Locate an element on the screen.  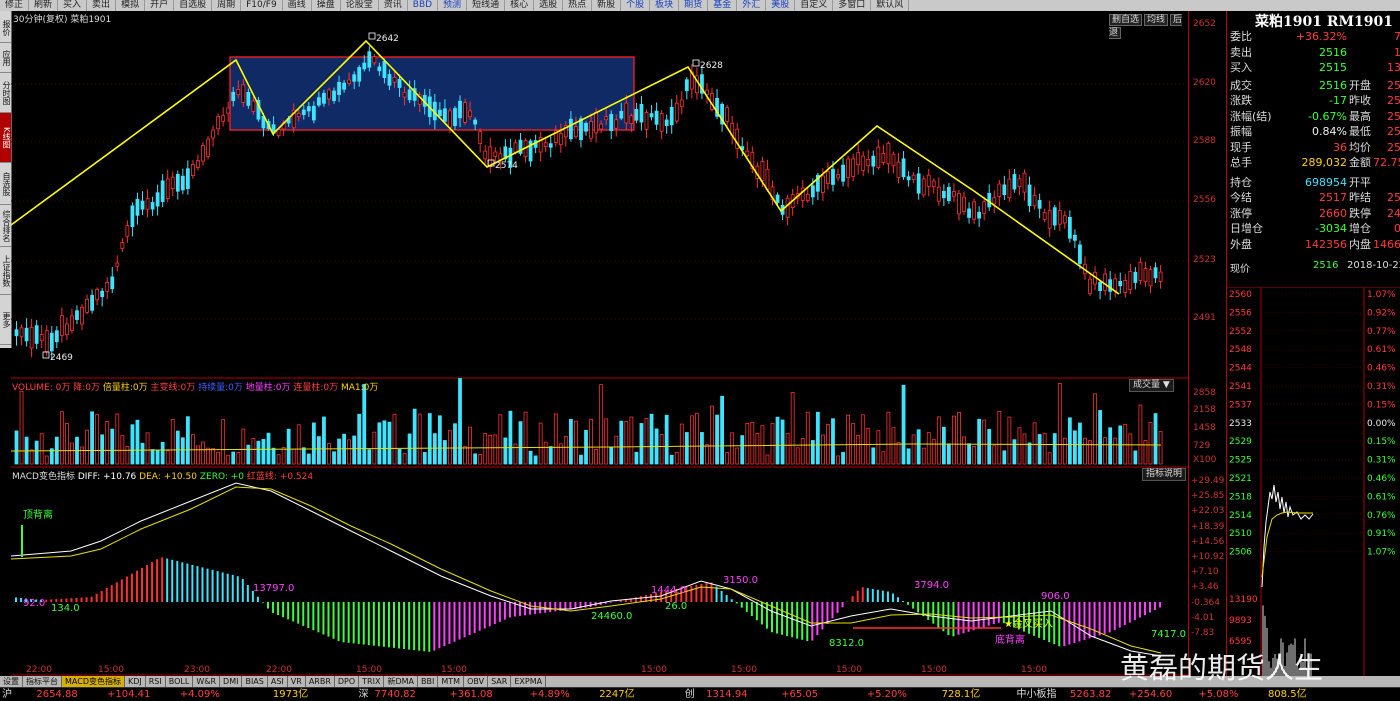
indicator-tab: 指标平台 is located at coordinates (42, 681).